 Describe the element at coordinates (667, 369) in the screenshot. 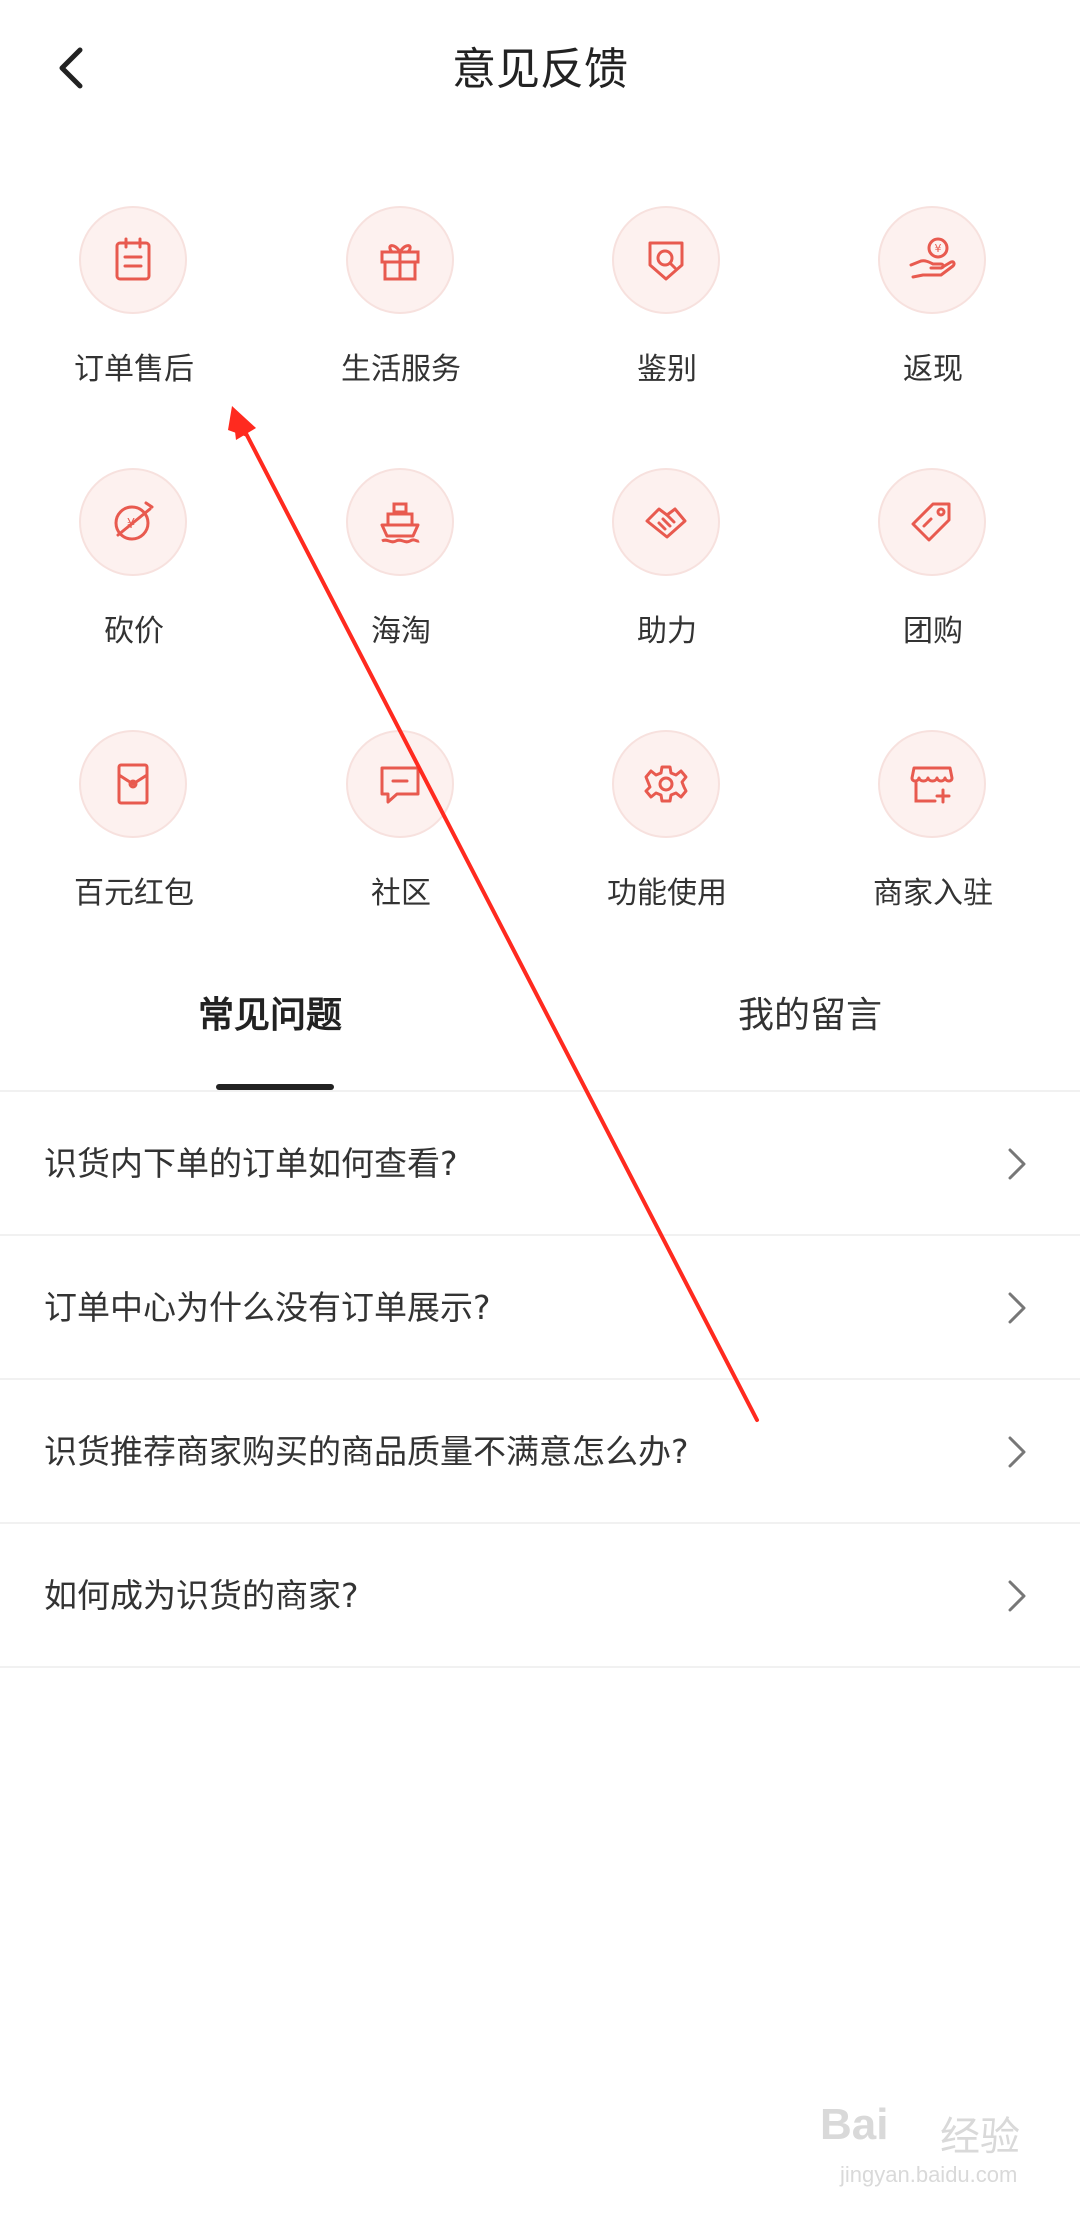

I see `category-label: 鉴别` at that location.